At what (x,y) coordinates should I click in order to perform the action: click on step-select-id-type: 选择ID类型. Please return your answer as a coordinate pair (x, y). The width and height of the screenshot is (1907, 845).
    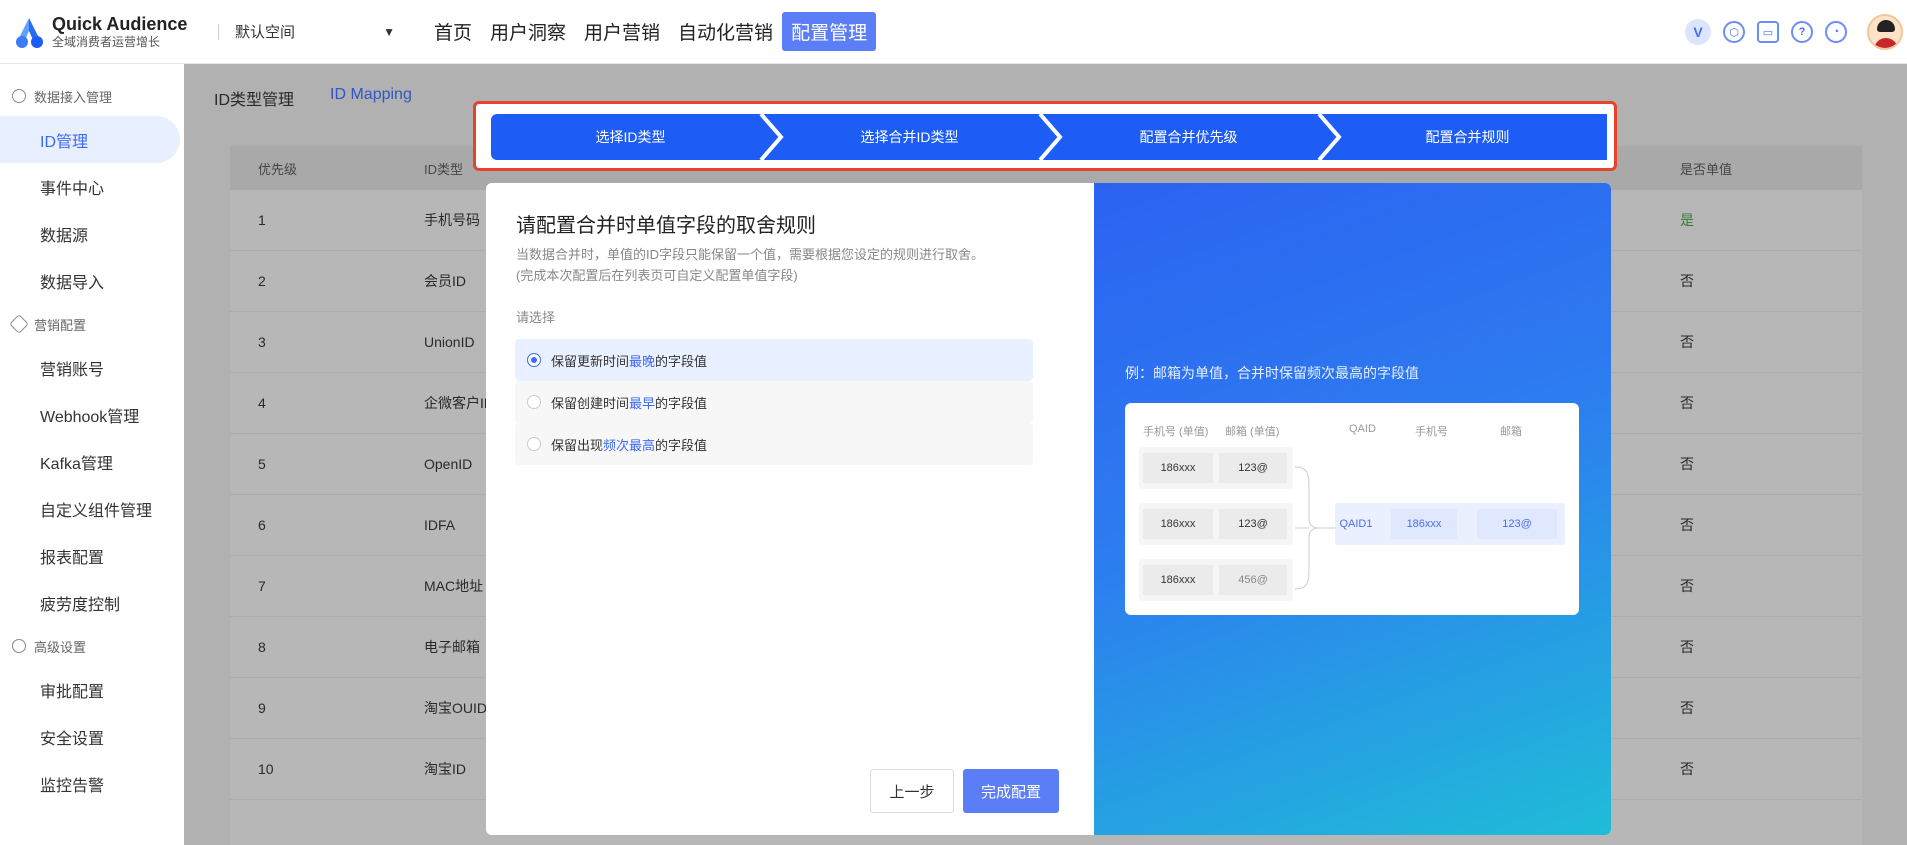
    Looking at the image, I should click on (630, 137).